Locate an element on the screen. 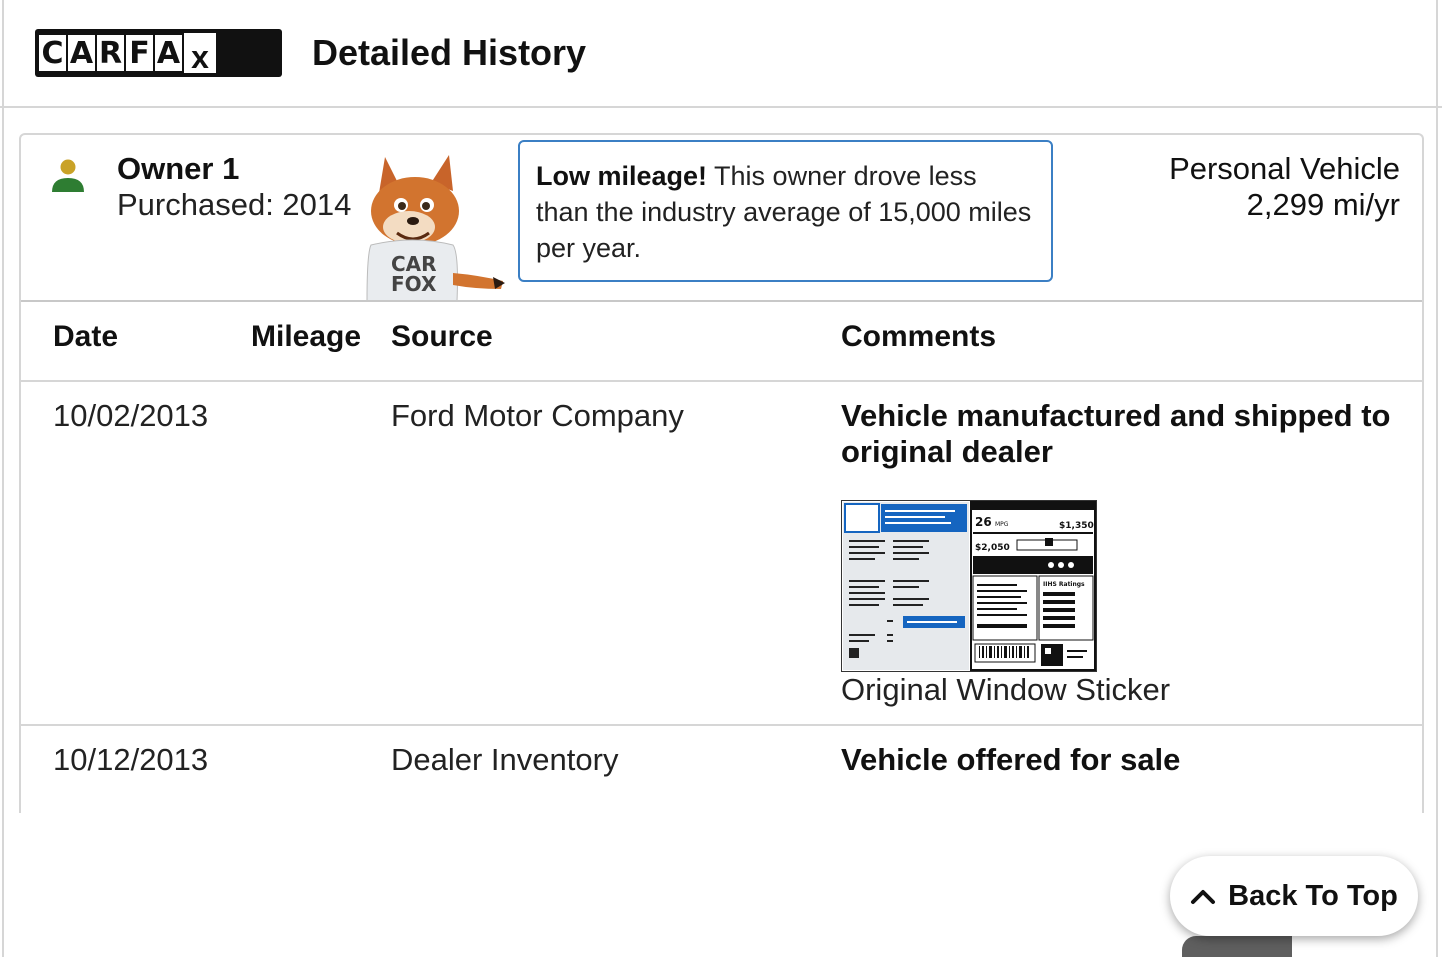 The width and height of the screenshot is (1442, 957). carfax-logo: C A R F A x is located at coordinates (158, 53).